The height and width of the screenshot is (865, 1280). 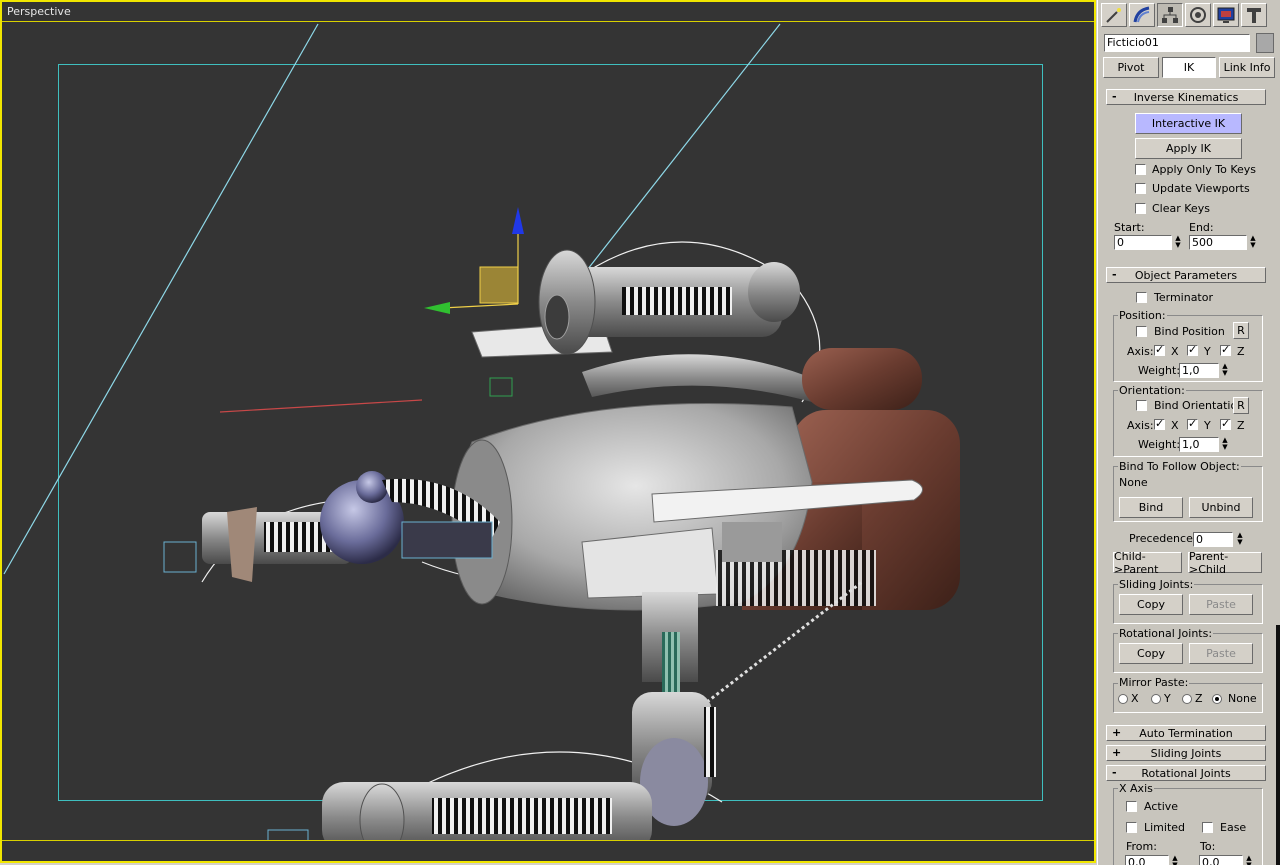 I want to click on red-helper-line, so click(x=321, y=406).